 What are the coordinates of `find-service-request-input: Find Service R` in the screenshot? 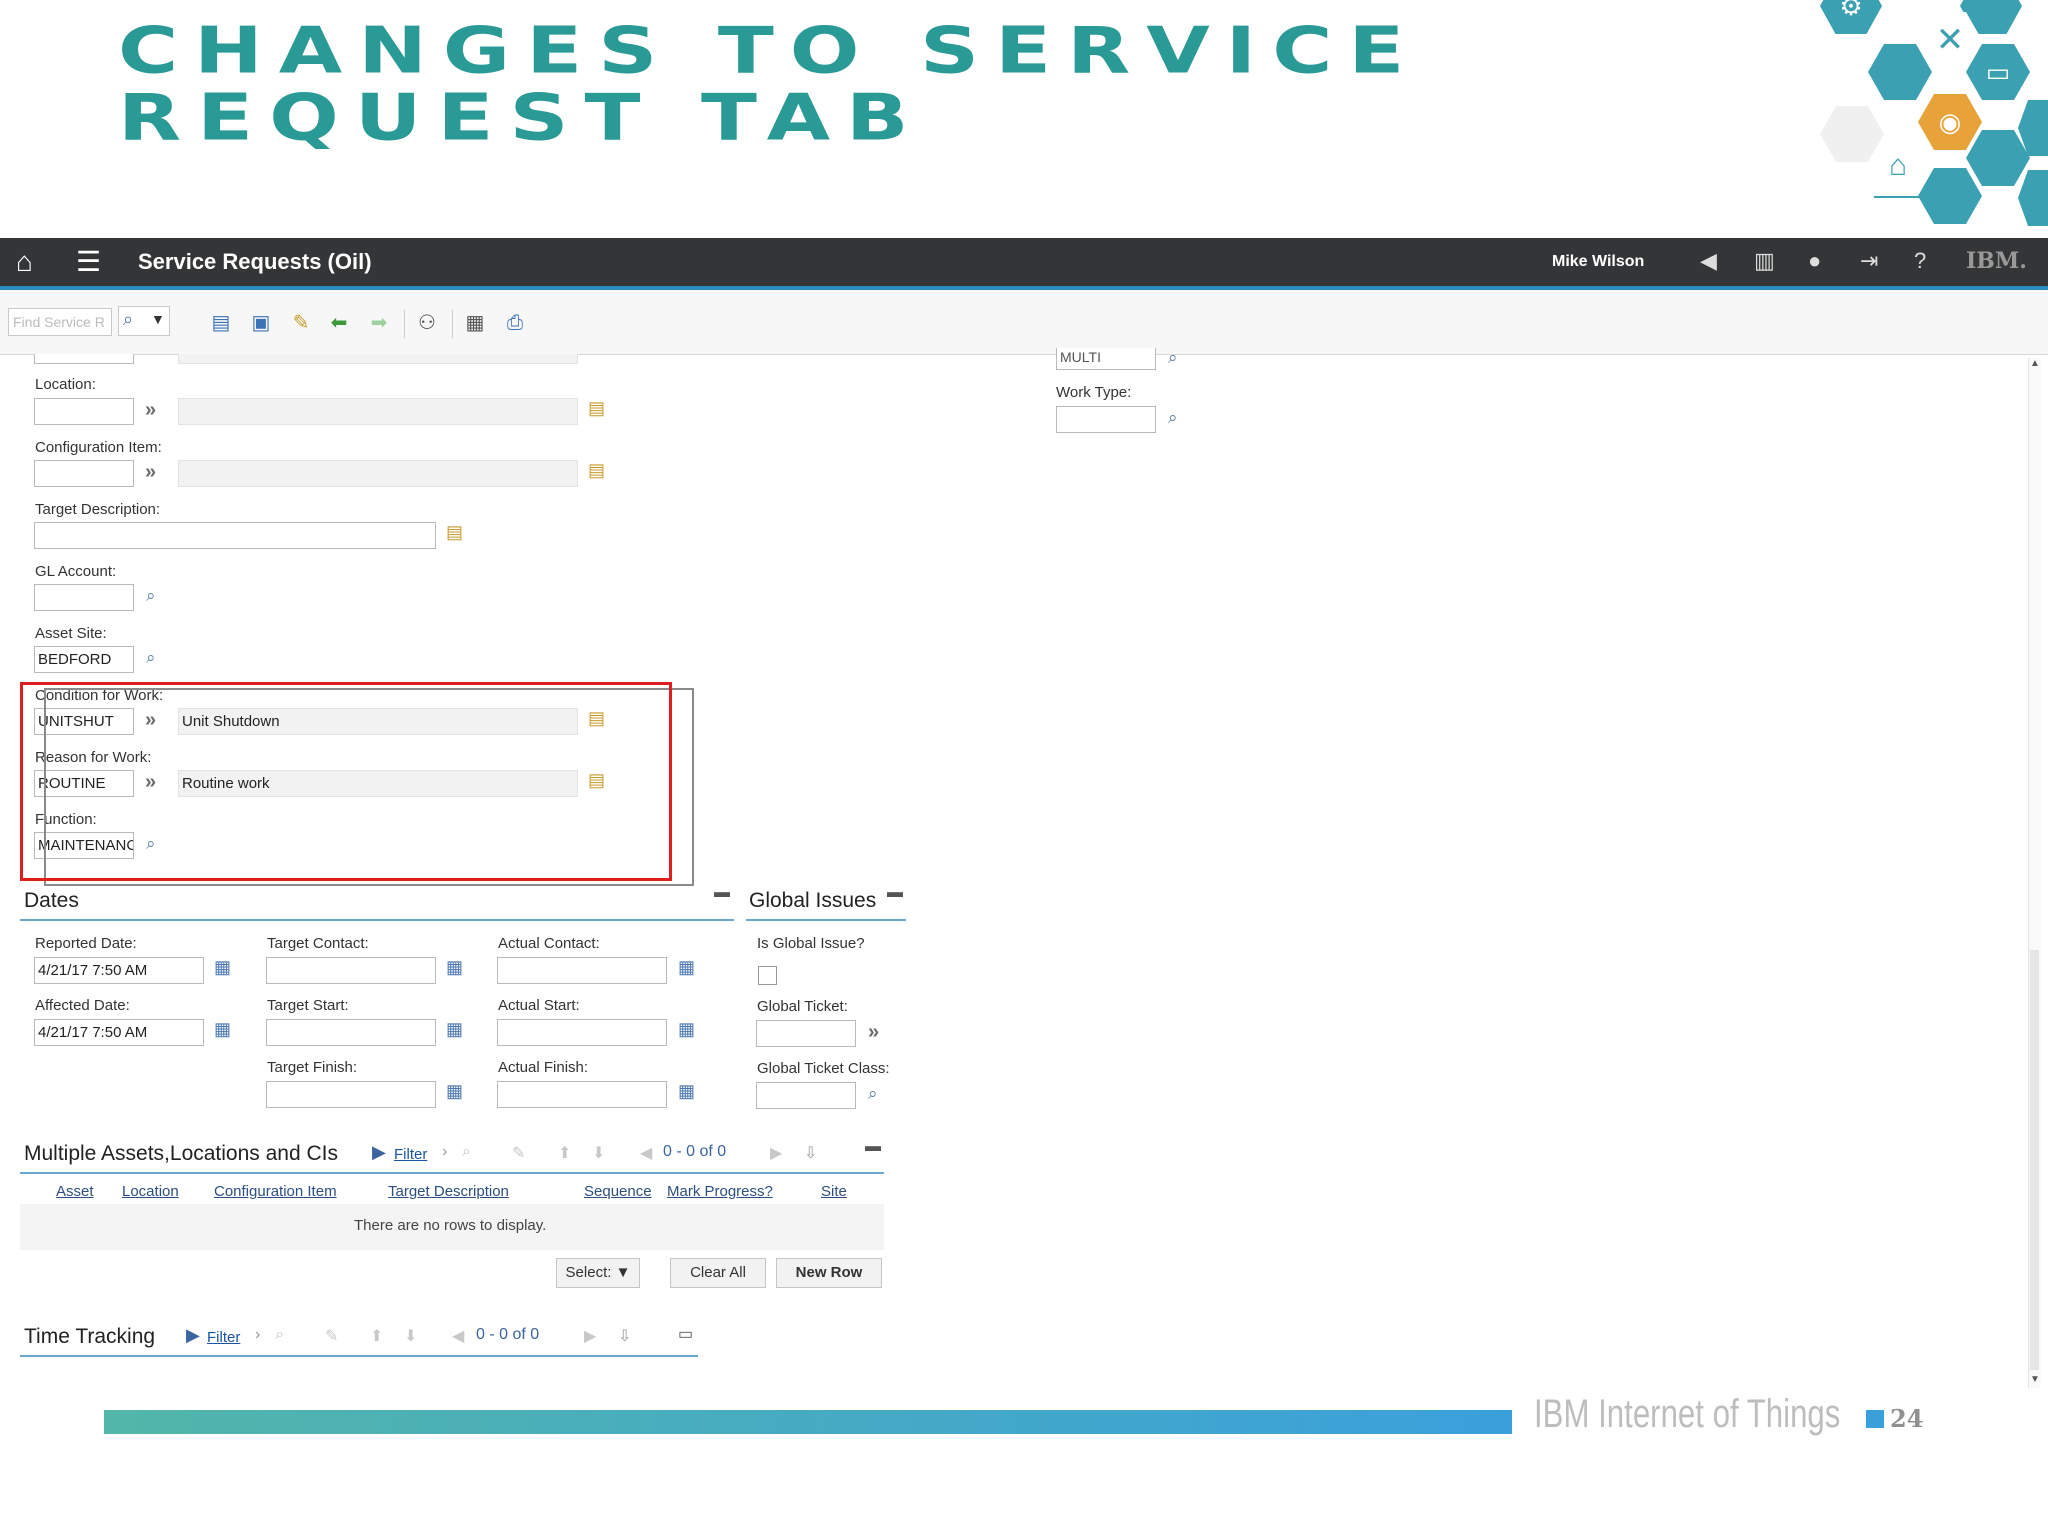 It's located at (60, 322).